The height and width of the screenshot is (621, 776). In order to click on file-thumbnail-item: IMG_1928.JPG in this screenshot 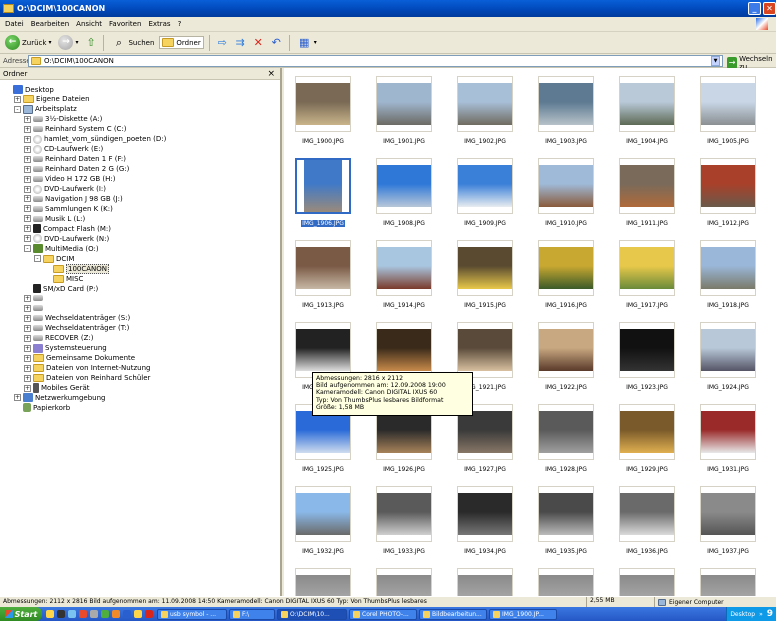, I will do `click(566, 443)`.